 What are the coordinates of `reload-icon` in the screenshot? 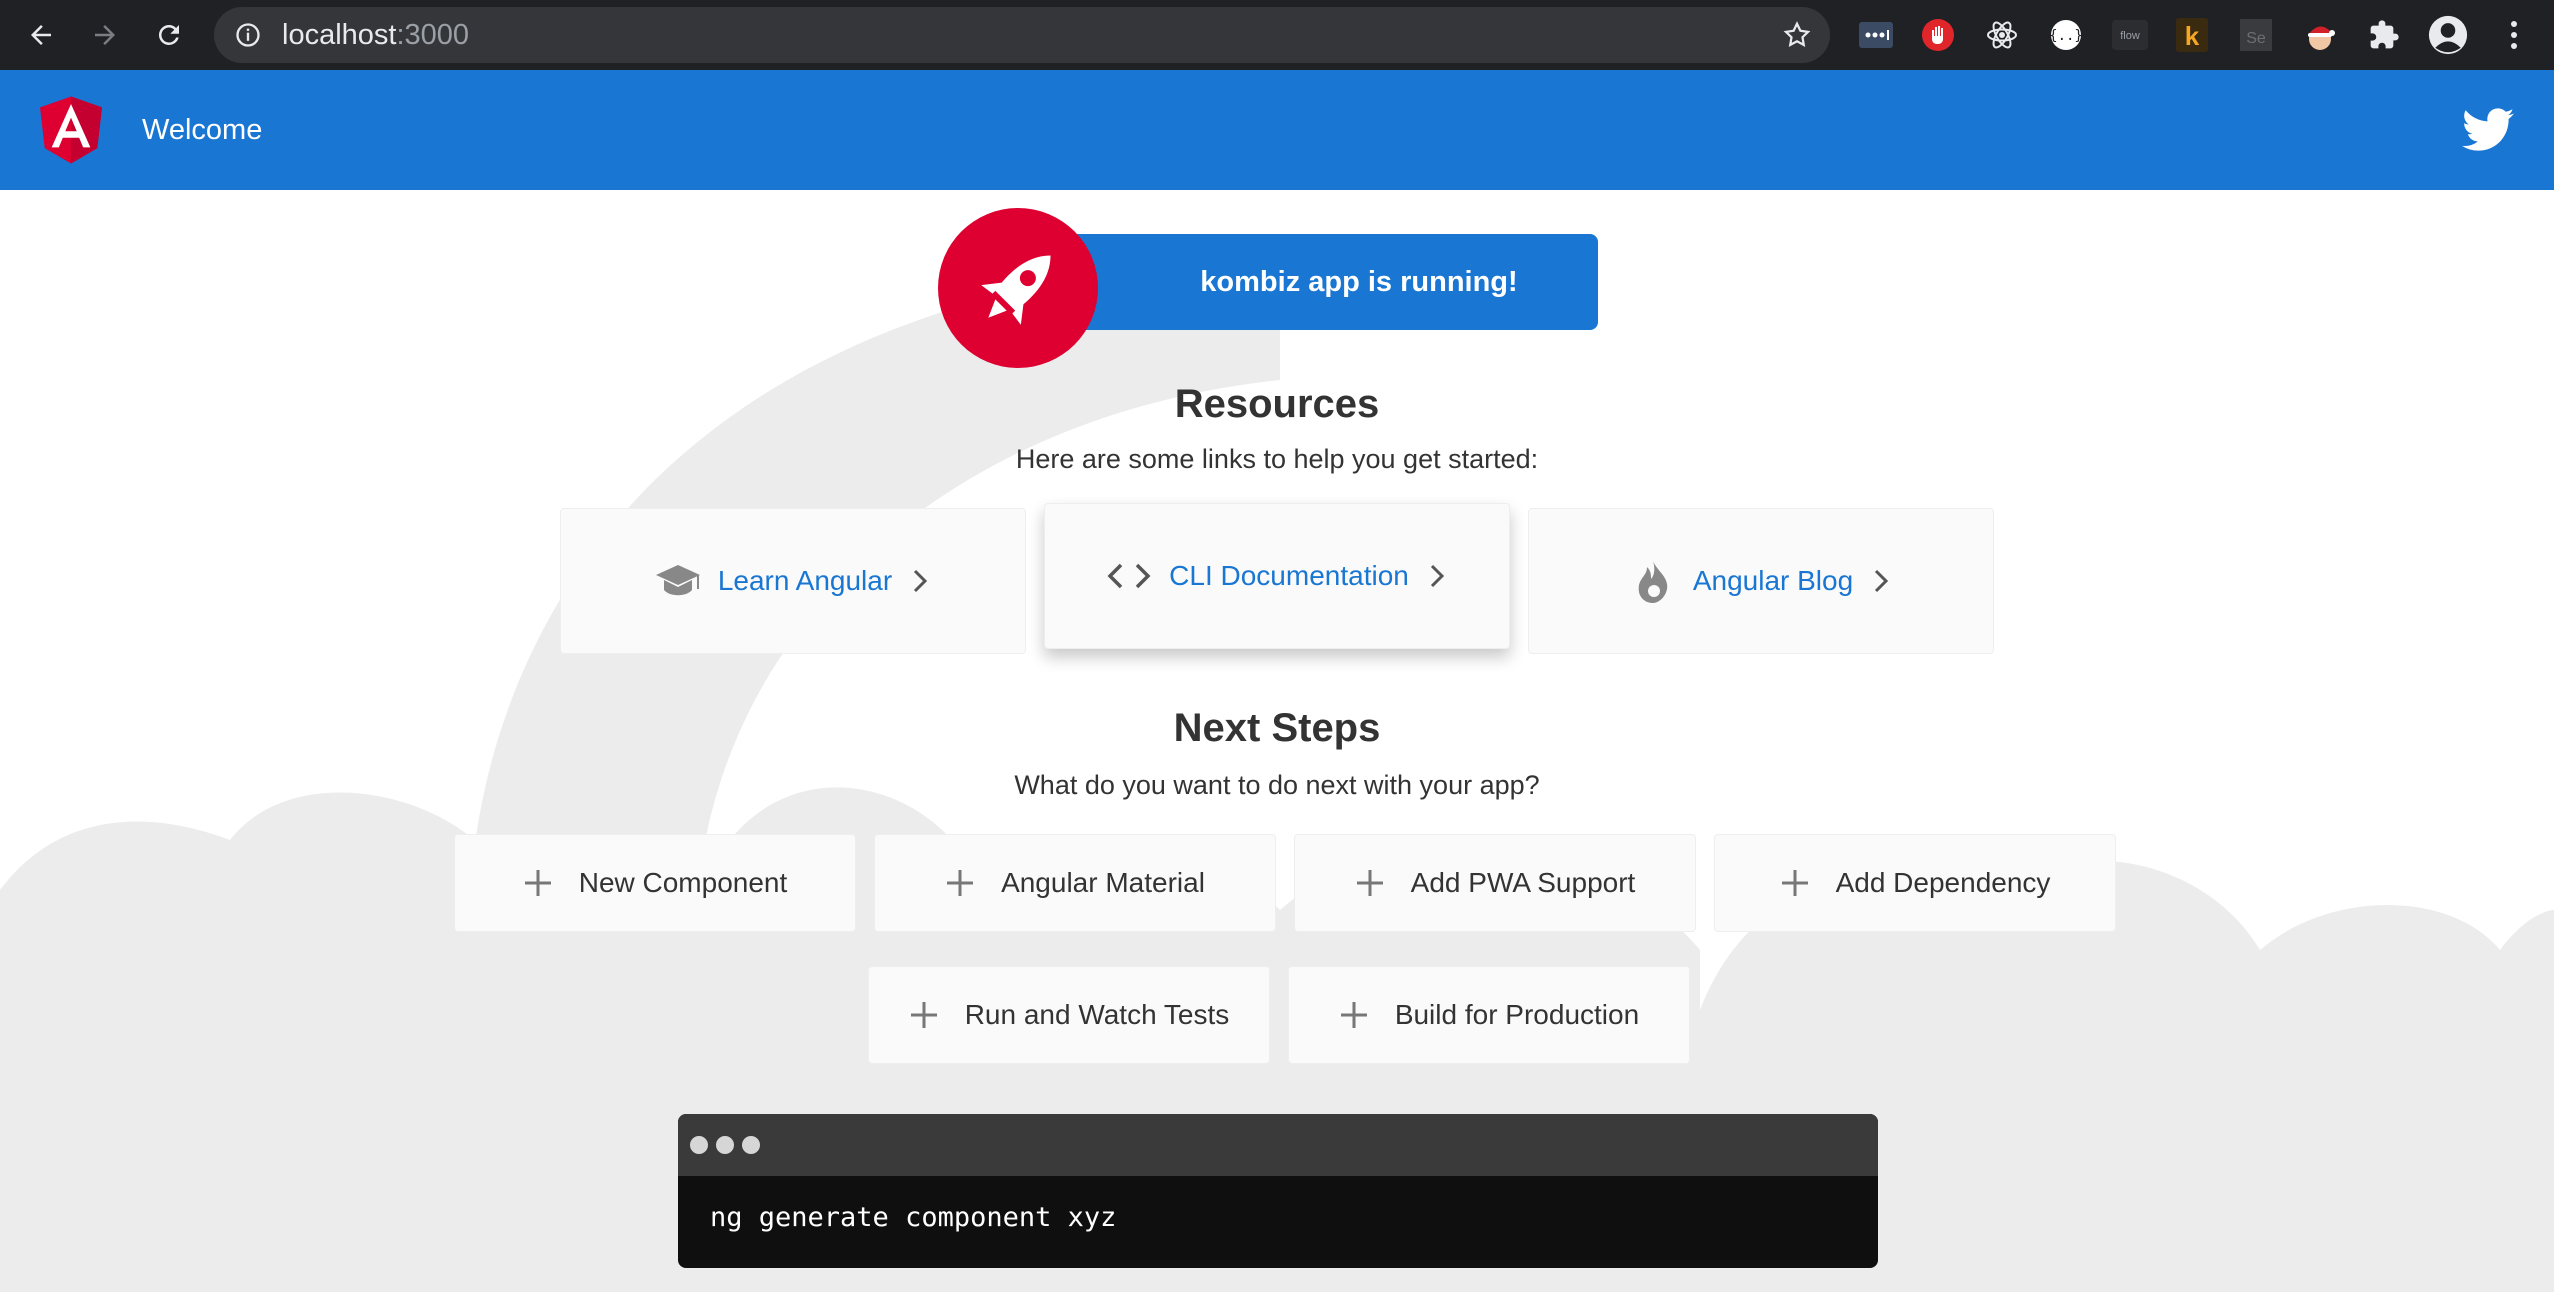 It's located at (169, 35).